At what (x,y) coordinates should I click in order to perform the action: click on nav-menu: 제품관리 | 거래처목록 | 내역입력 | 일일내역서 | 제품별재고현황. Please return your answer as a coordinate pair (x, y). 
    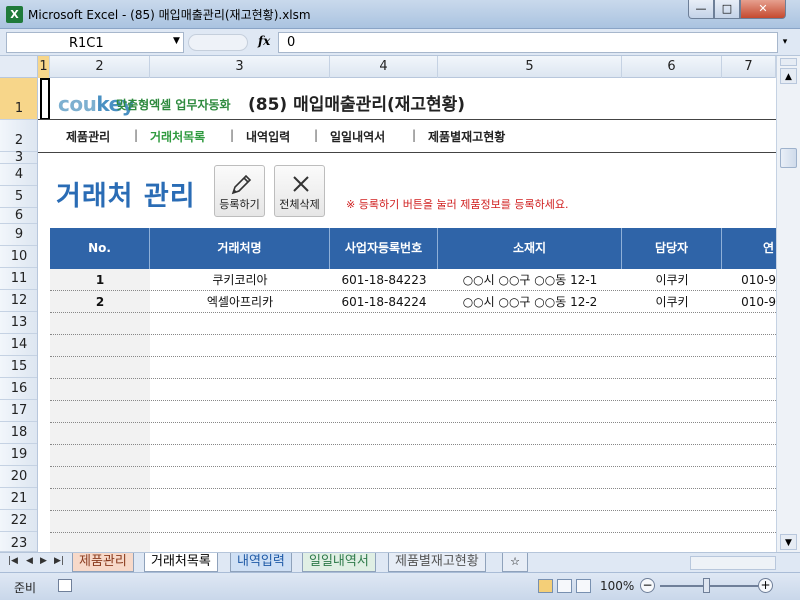
    Looking at the image, I should click on (407, 137).